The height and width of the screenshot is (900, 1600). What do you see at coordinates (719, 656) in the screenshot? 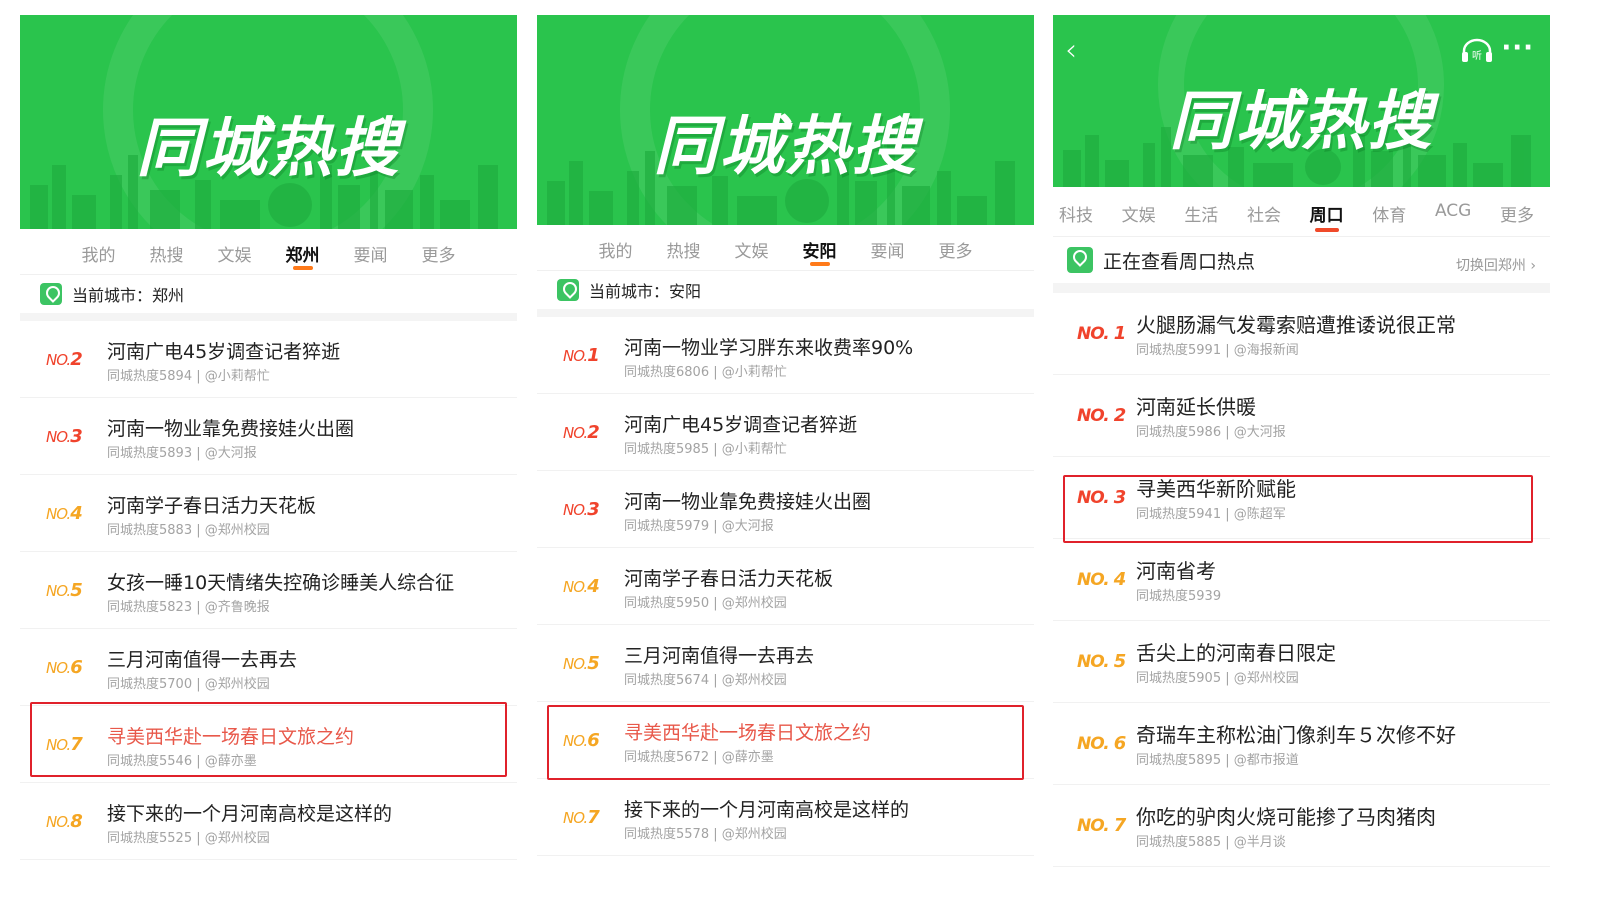
I see `item-title: 三月河南值得一去再去` at bounding box center [719, 656].